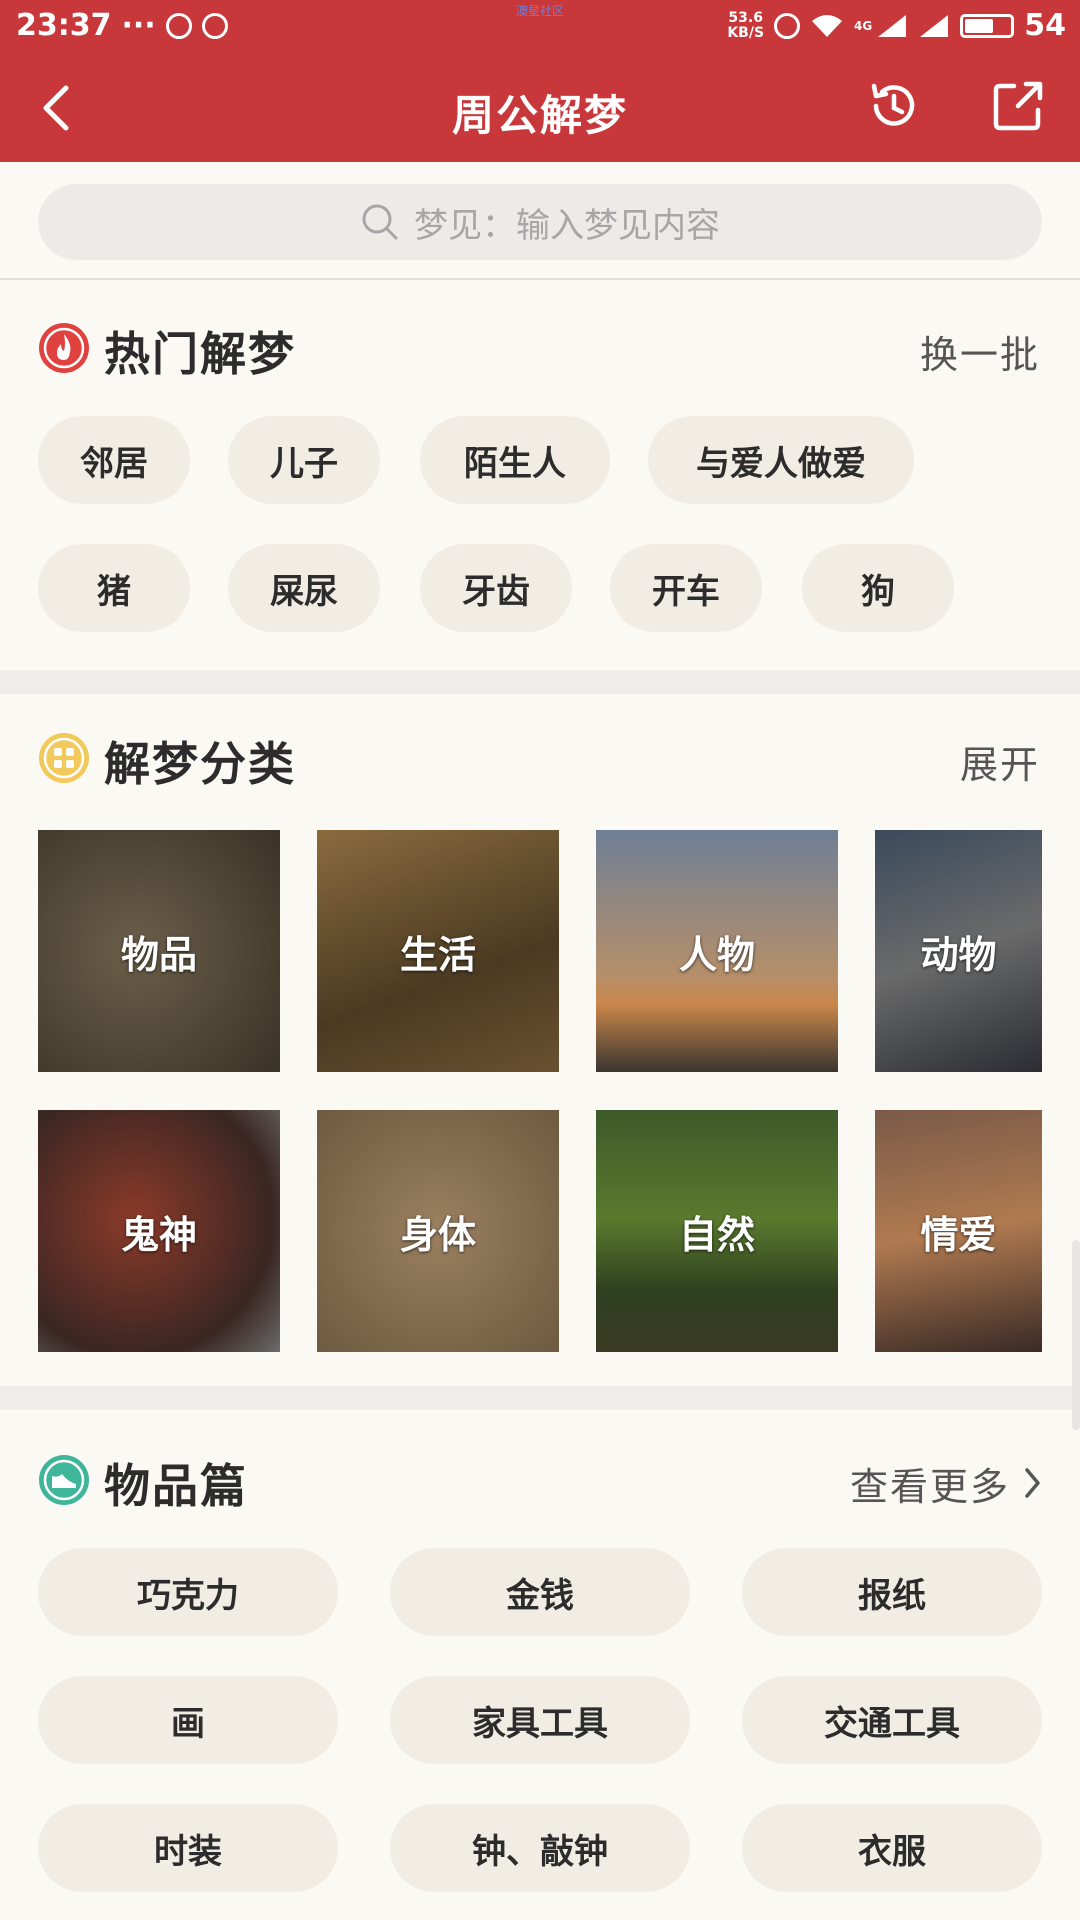  I want to click on wifi-icon, so click(827, 25).